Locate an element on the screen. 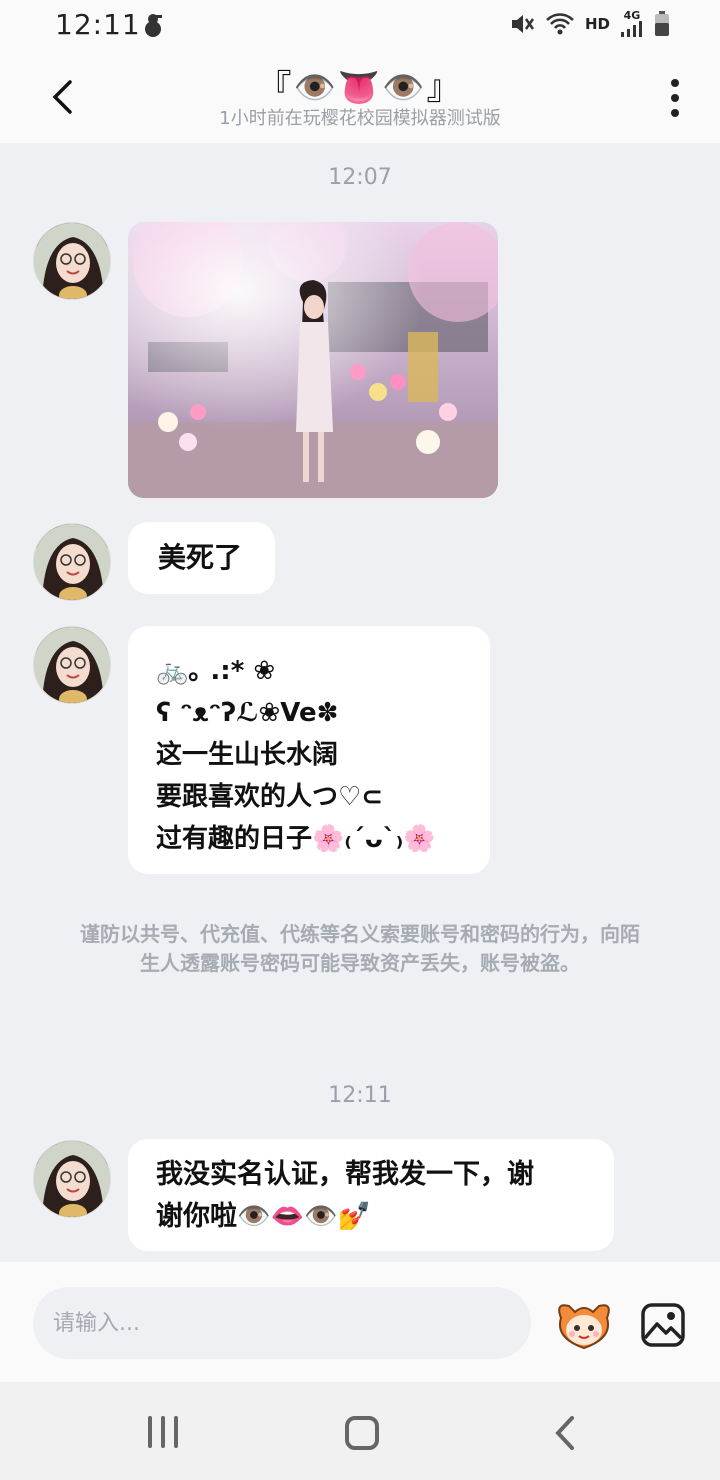  nav-back-button is located at coordinates (565, 1433).